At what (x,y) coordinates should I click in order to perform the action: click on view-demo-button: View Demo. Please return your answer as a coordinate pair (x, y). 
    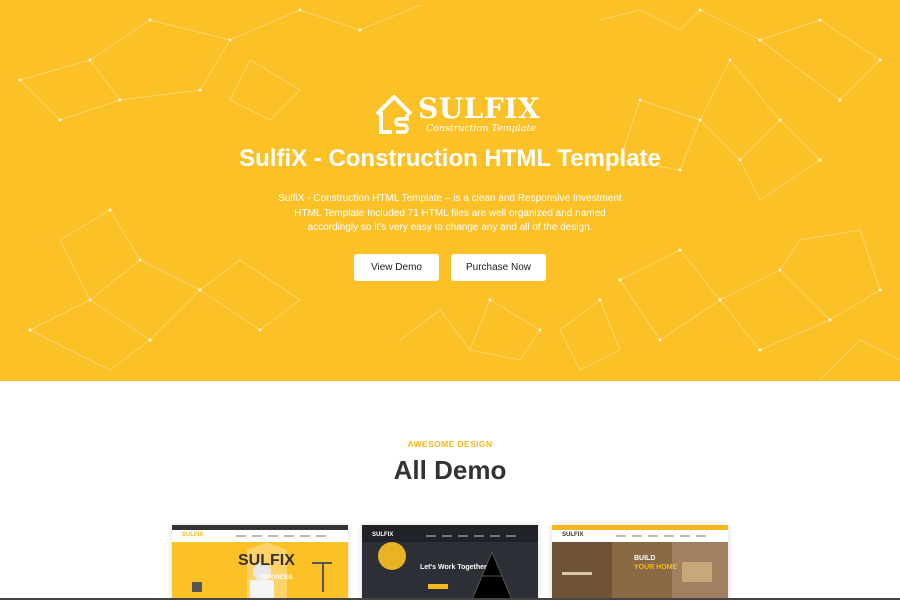
    Looking at the image, I should click on (396, 267).